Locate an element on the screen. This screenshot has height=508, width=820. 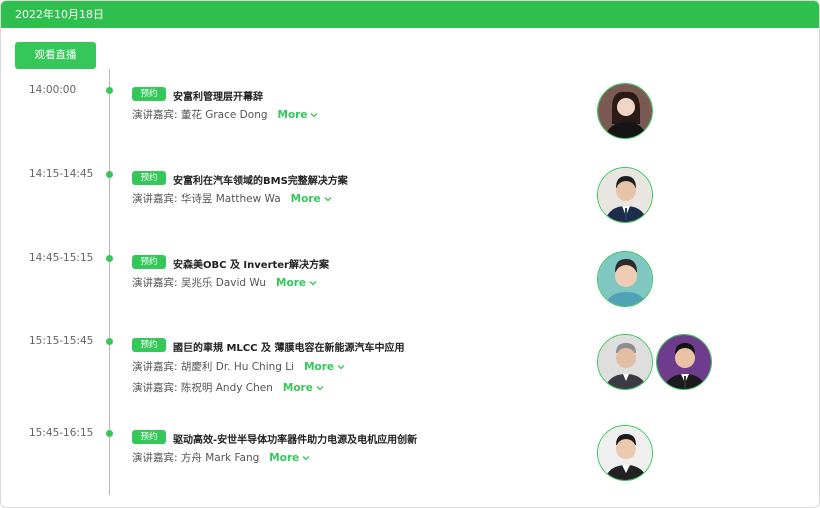
speaker-row: 演讲嘉宾: 方舟 Mark Fang More is located at coordinates (221, 457).